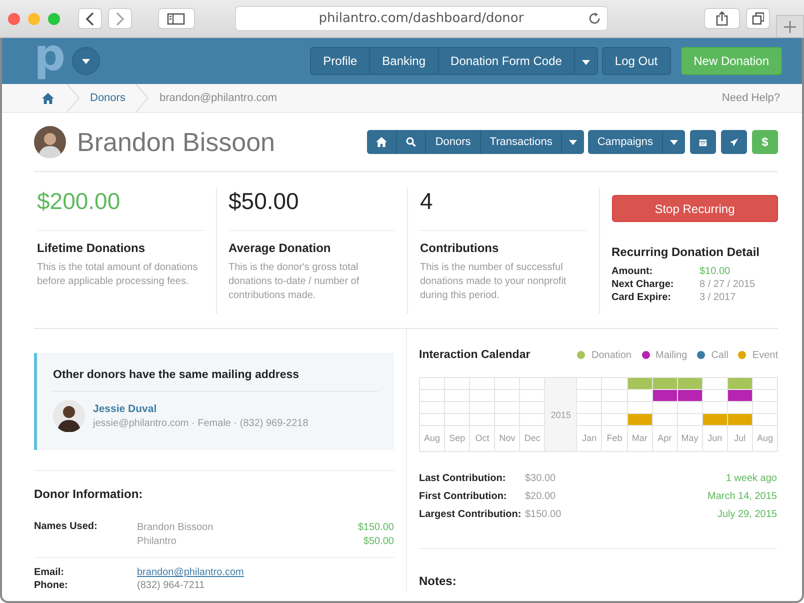 The image size is (804, 603). What do you see at coordinates (695, 208) in the screenshot?
I see `stop-recurring-button: Stop Recurring` at bounding box center [695, 208].